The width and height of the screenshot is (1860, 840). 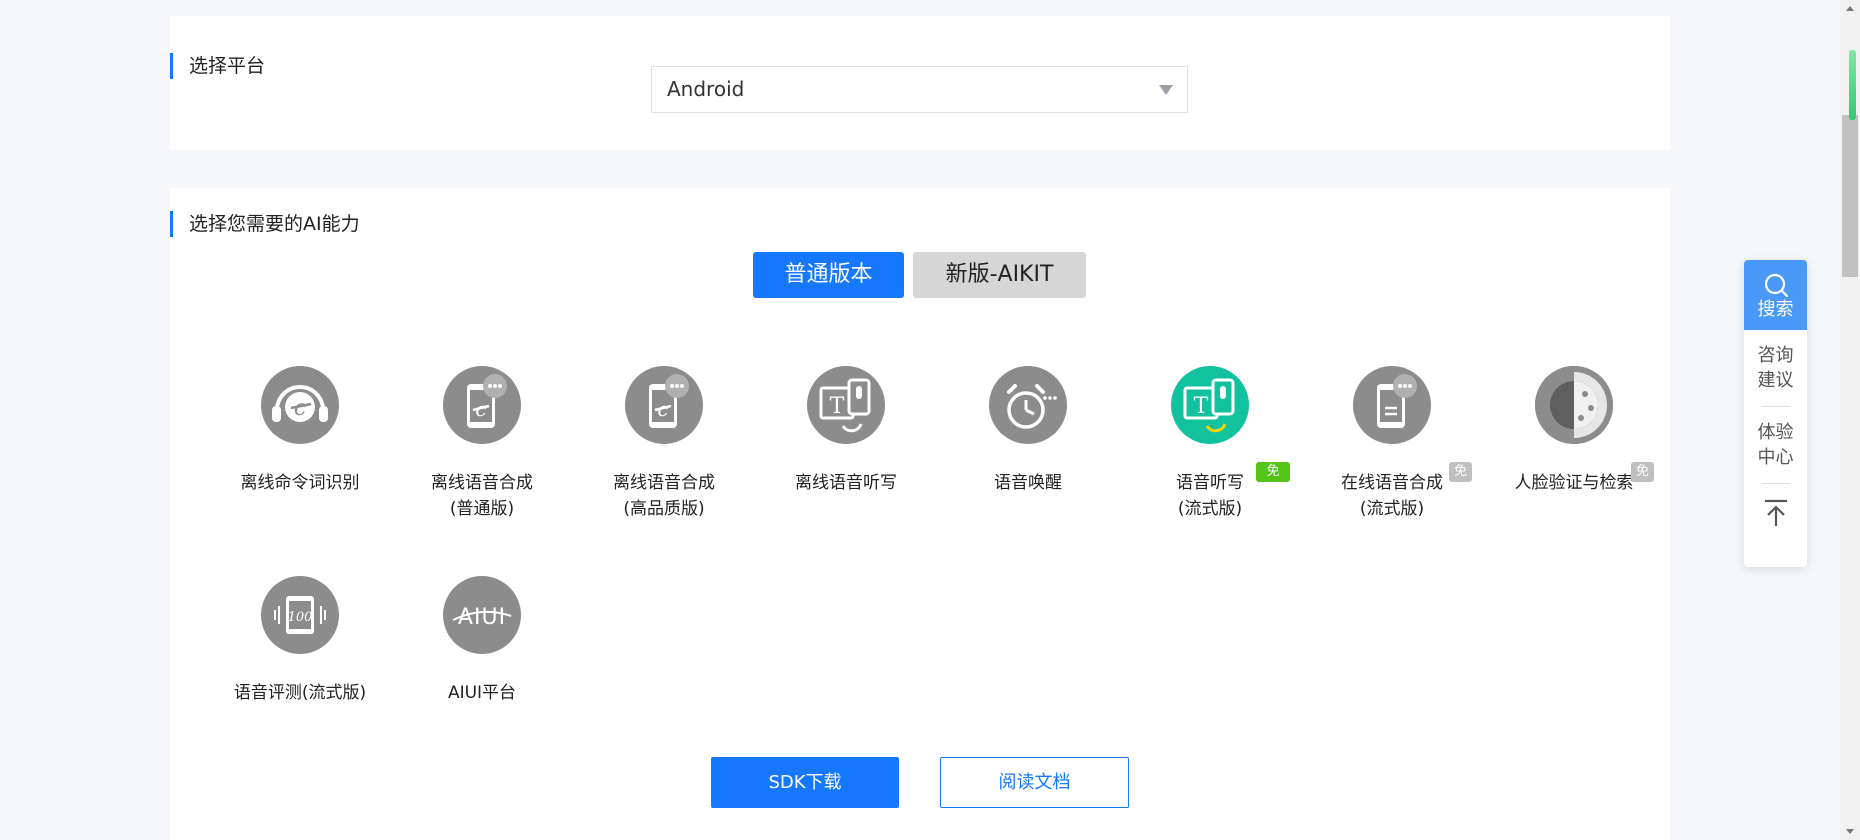 I want to click on ability-label-line1: 语音评测(流式版), so click(x=300, y=693).